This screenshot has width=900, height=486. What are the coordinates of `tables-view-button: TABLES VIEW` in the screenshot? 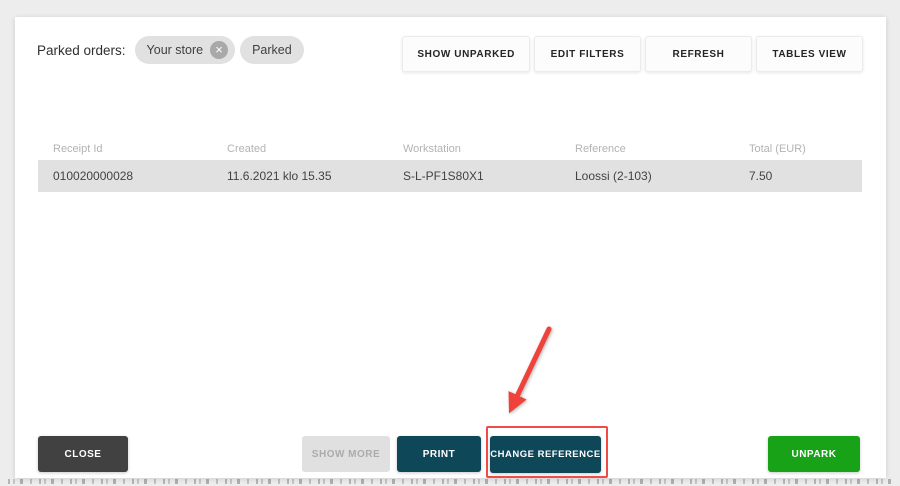 It's located at (809, 54).